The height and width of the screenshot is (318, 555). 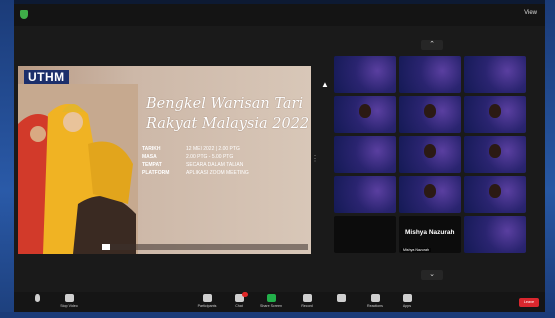 I want to click on apps-button: Apps, so click(x=407, y=301).